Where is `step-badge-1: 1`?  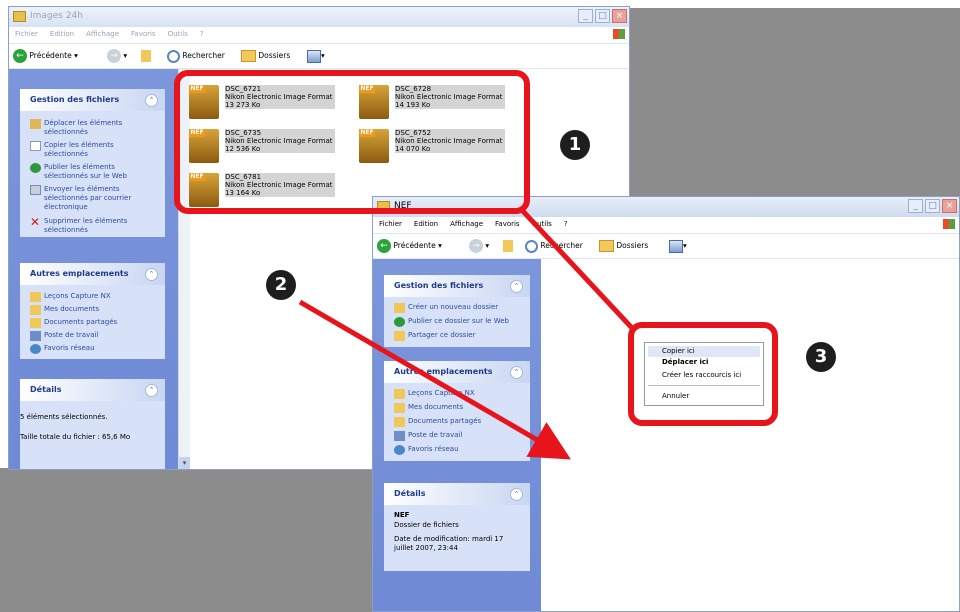
step-badge-1: 1 is located at coordinates (575, 145).